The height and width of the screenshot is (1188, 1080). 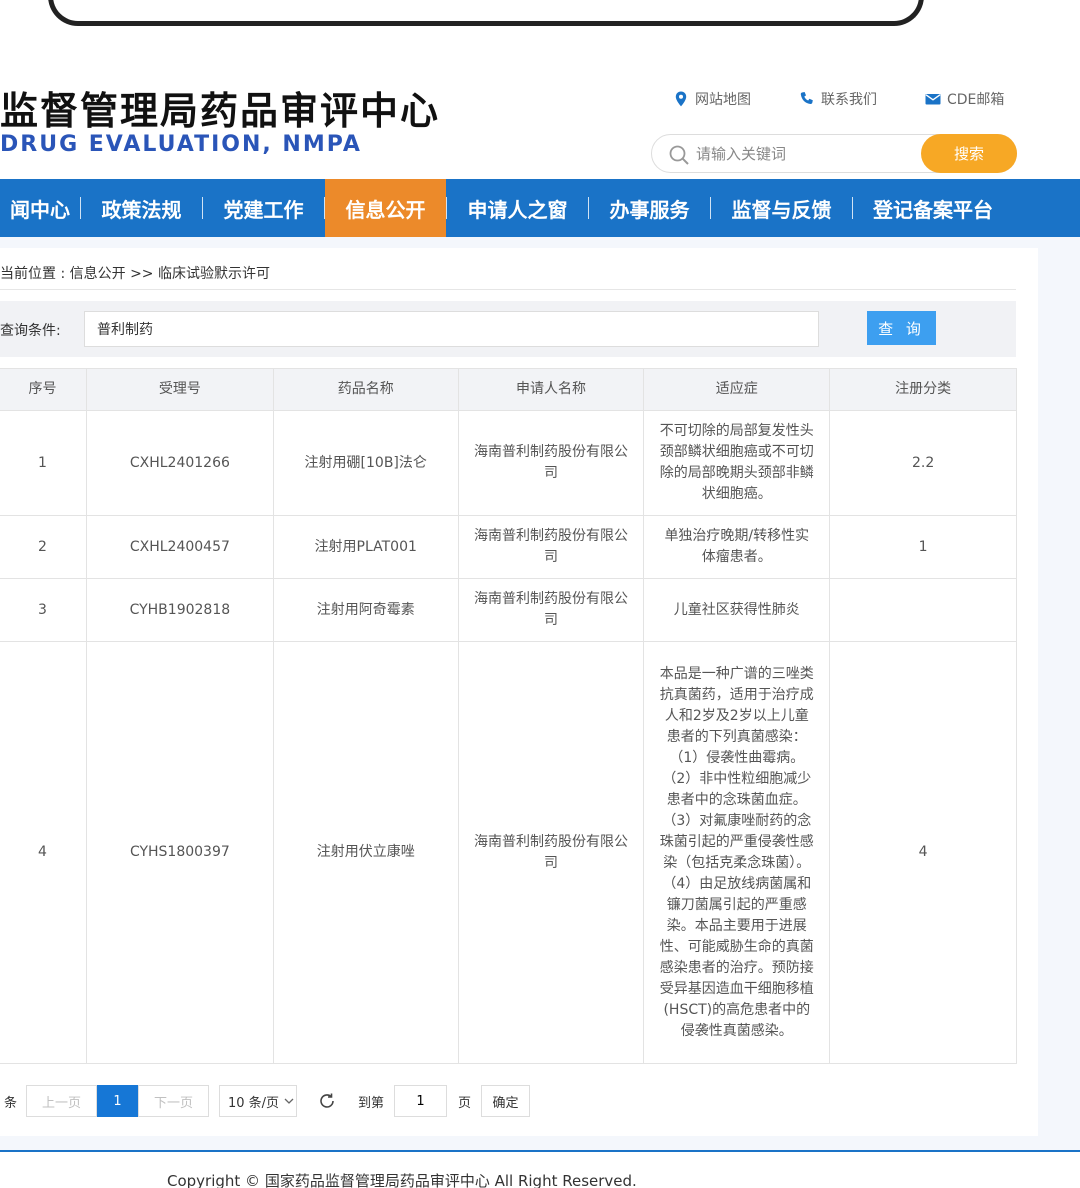 I want to click on cde-mail-link: CDE邮箱, so click(x=964, y=99).